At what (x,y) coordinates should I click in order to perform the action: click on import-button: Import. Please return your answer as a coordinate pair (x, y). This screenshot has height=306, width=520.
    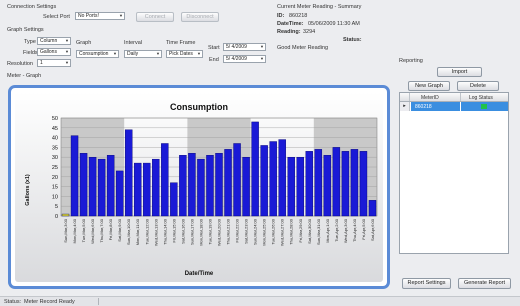
    Looking at the image, I should click on (459, 72).